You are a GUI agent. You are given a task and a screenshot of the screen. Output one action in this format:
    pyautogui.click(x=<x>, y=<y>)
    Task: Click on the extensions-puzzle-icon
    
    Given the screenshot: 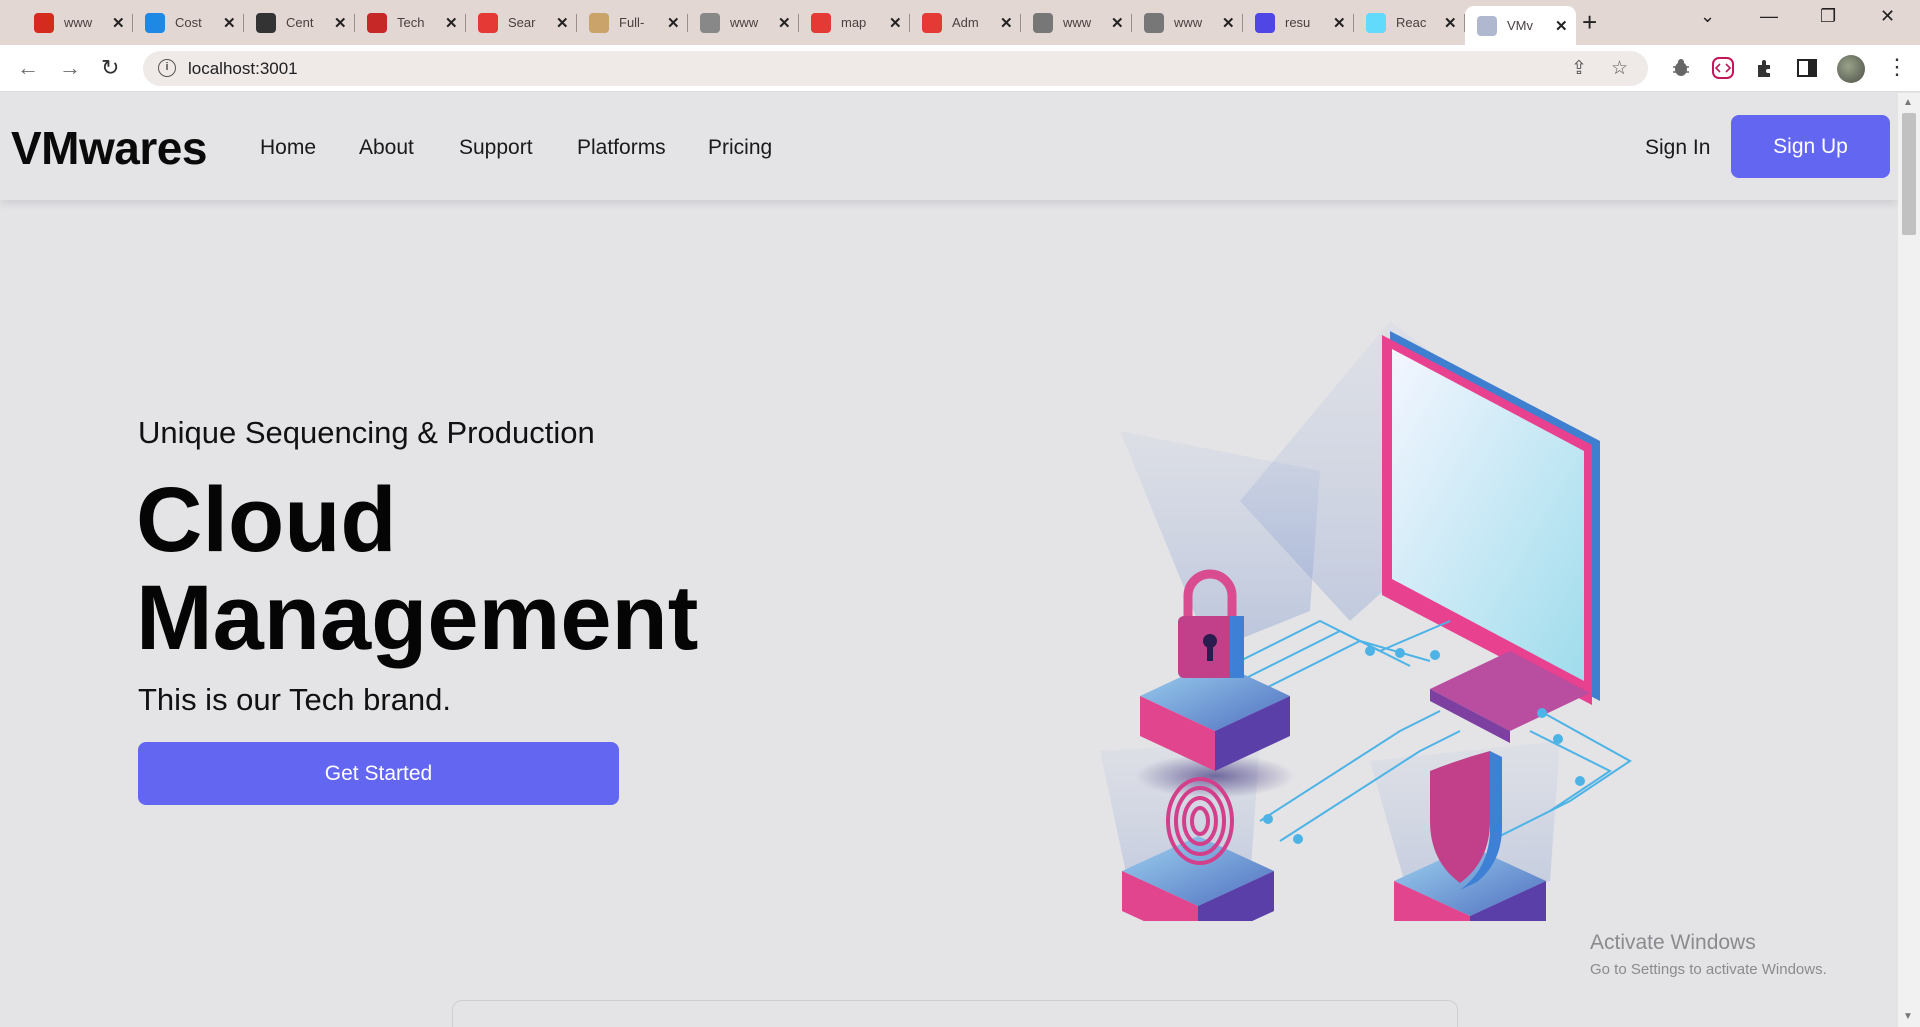 What is the action you would take?
    pyautogui.click(x=1765, y=68)
    